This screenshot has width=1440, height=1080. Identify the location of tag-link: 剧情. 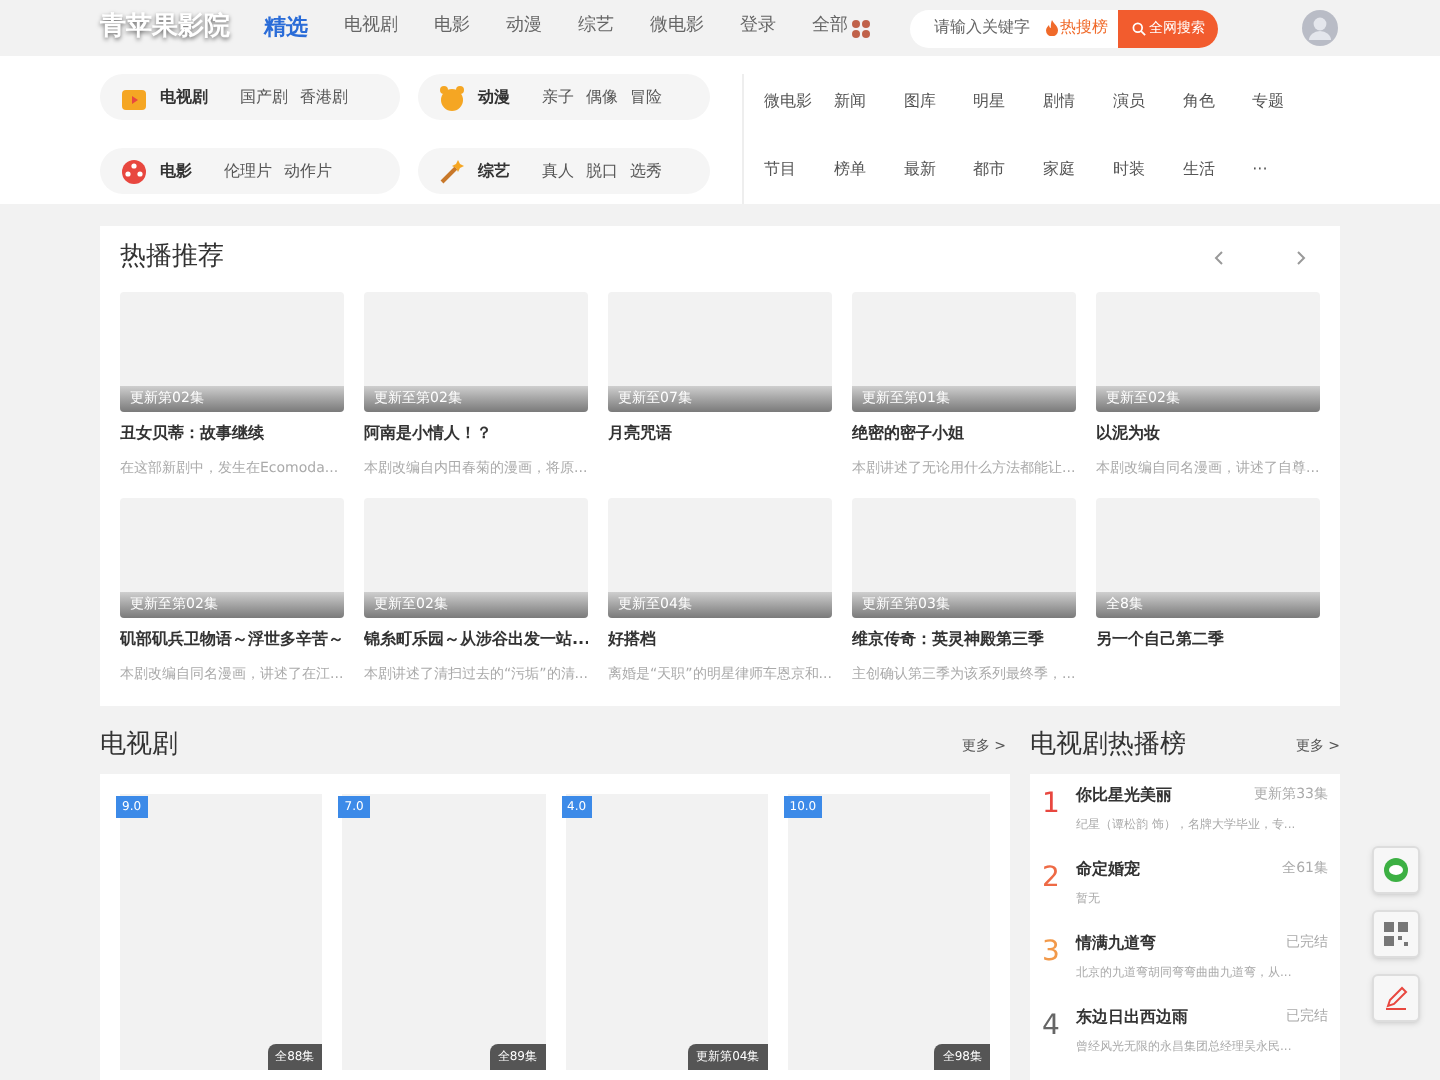
(1078, 113).